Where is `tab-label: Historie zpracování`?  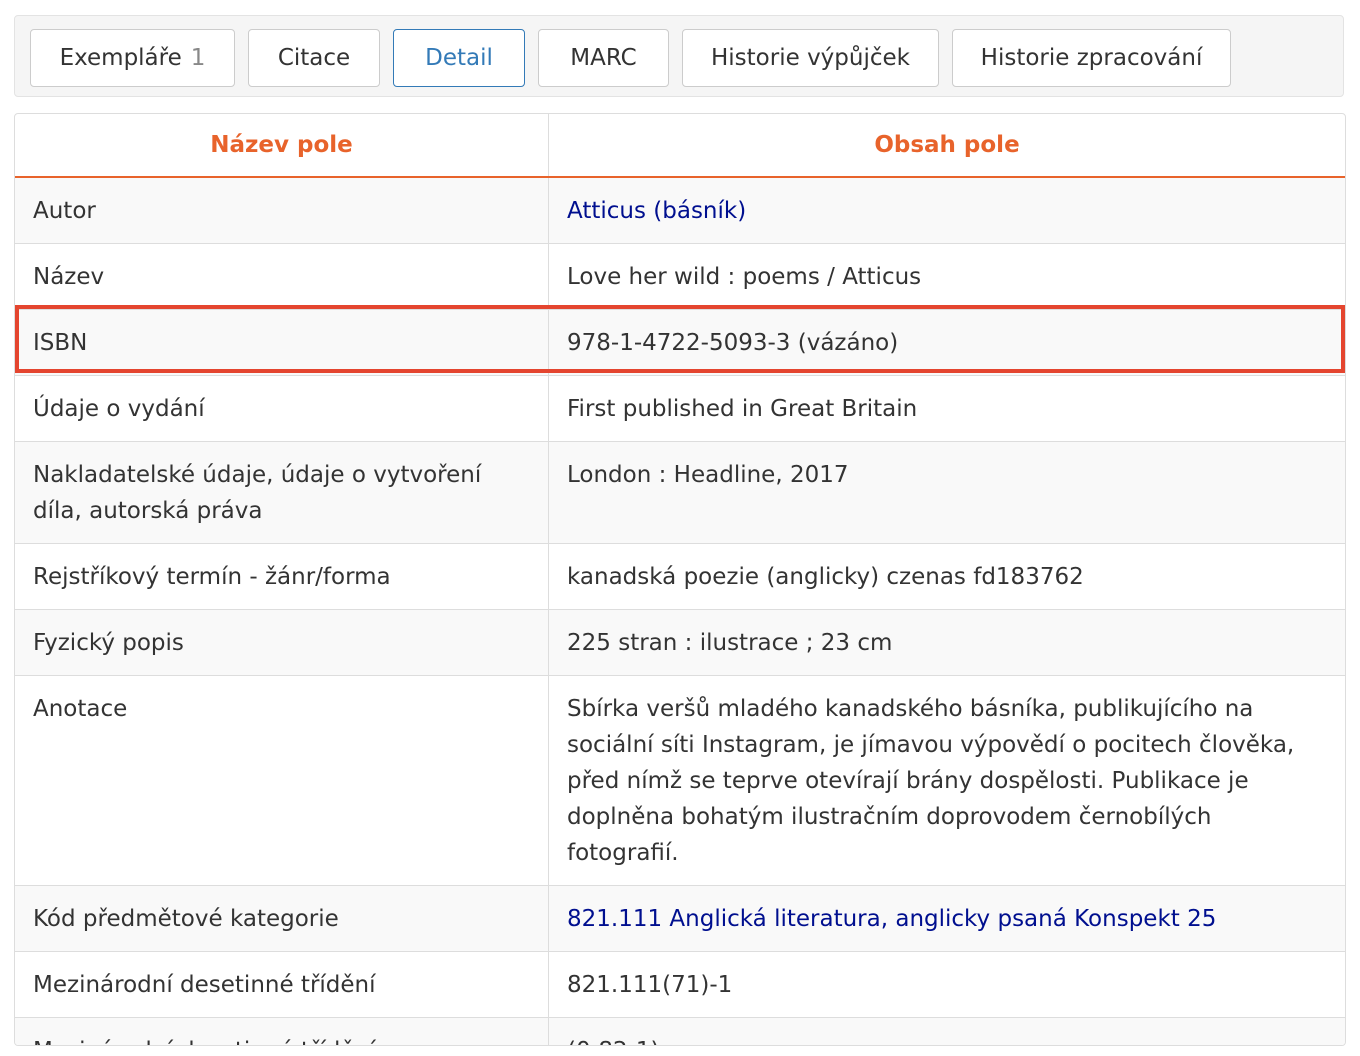 tab-label: Historie zpracování is located at coordinates (1091, 58).